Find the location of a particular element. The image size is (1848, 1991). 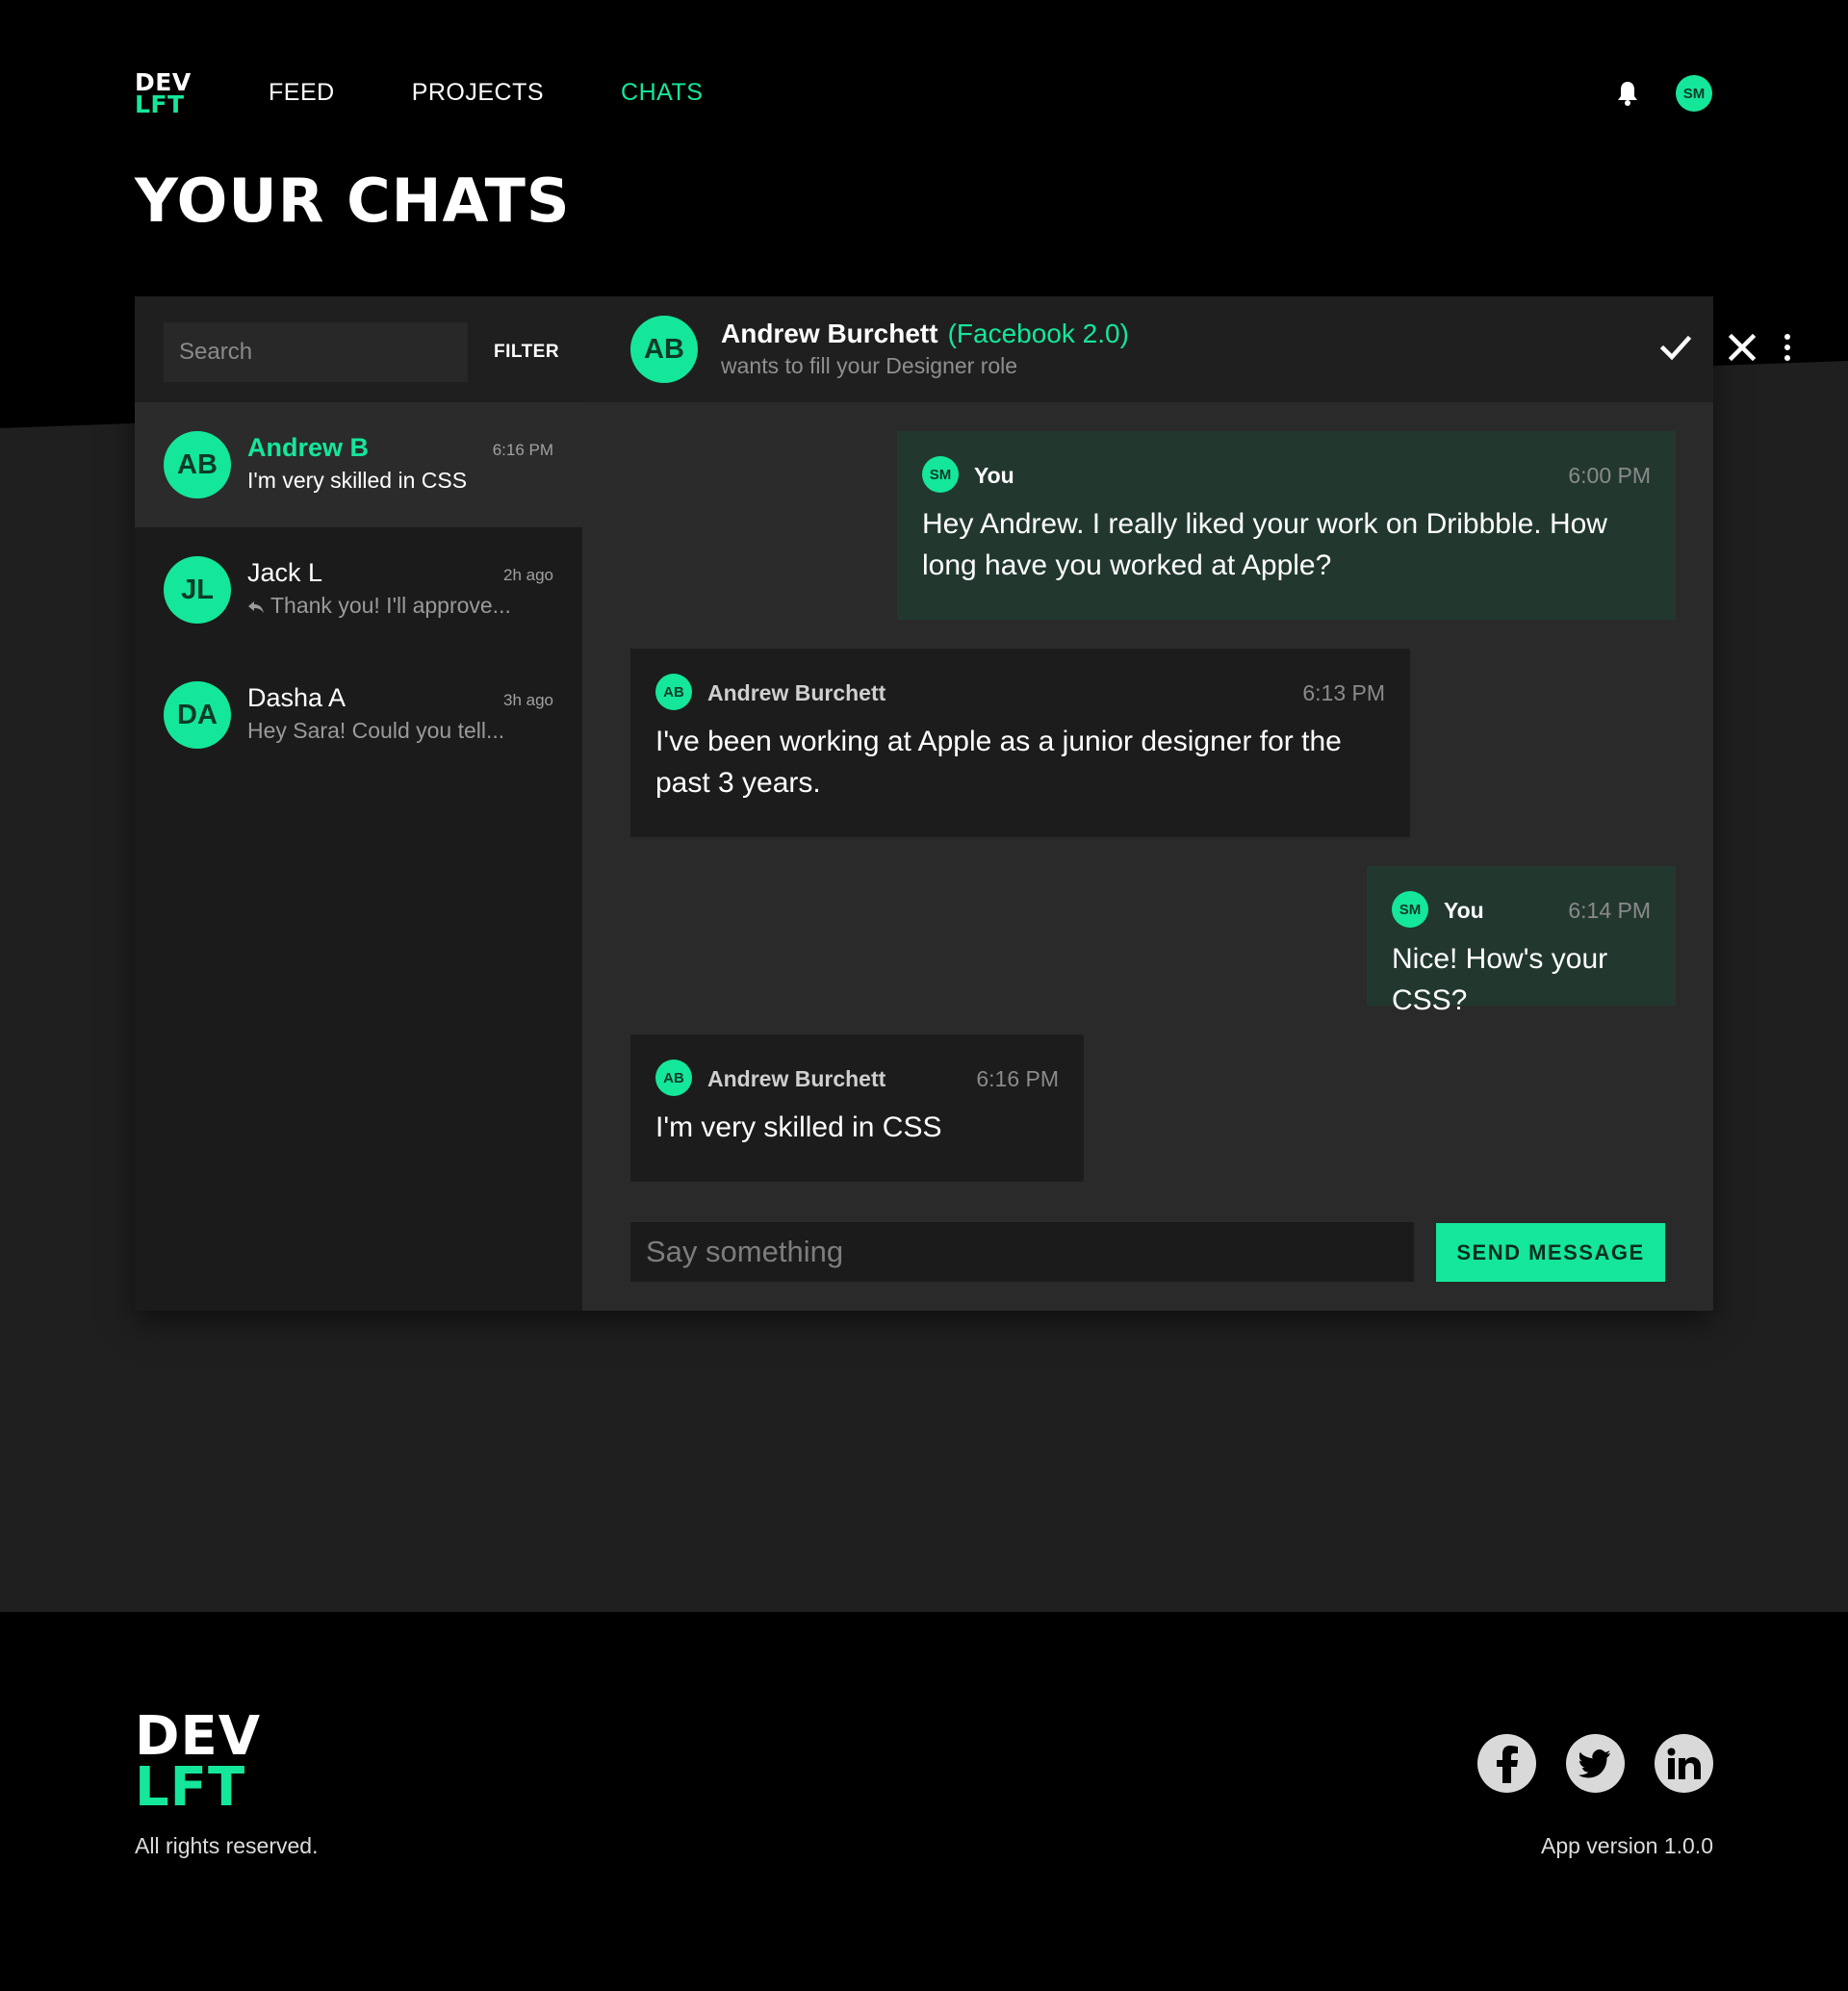

more-vertical-icon is located at coordinates (1787, 348).